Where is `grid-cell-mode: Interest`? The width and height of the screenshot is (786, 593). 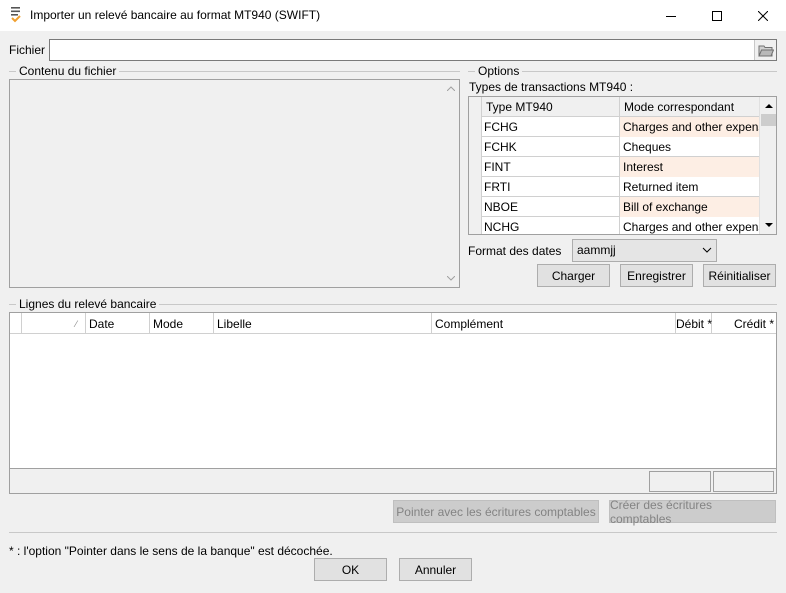 grid-cell-mode: Interest is located at coordinates (689, 167).